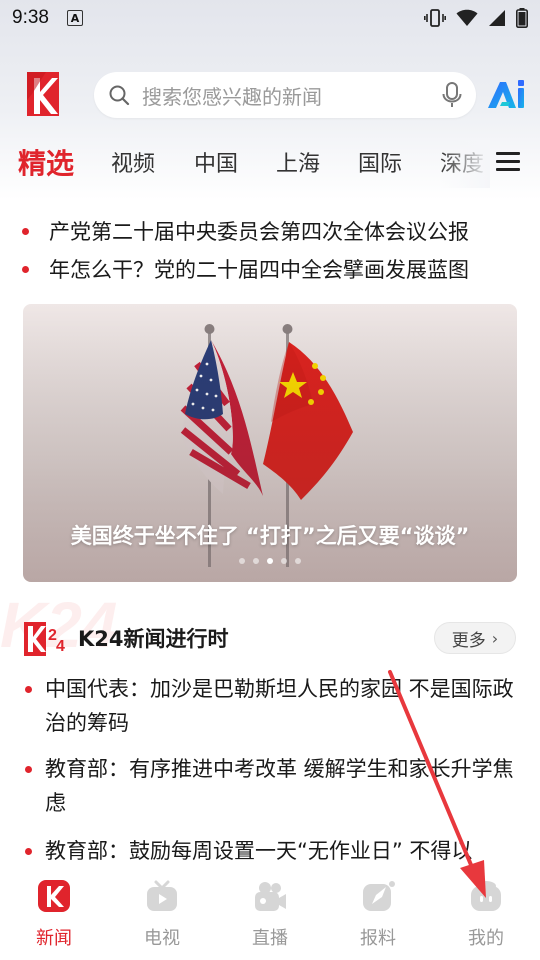  Describe the element at coordinates (270, 18) in the screenshot. I see `status-bar: 9:38 A` at that location.